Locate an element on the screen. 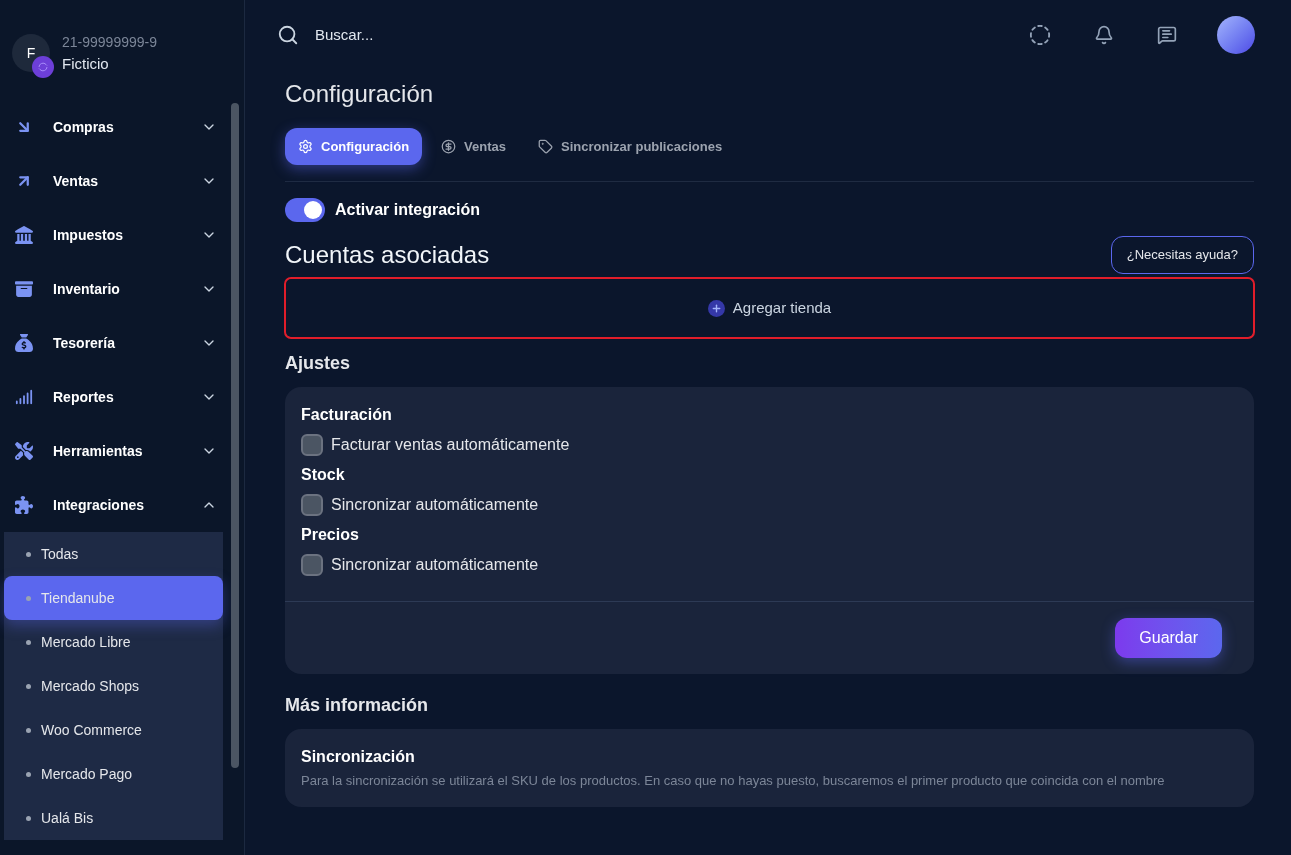 The image size is (1291, 855). box-icon is located at coordinates (24, 289).